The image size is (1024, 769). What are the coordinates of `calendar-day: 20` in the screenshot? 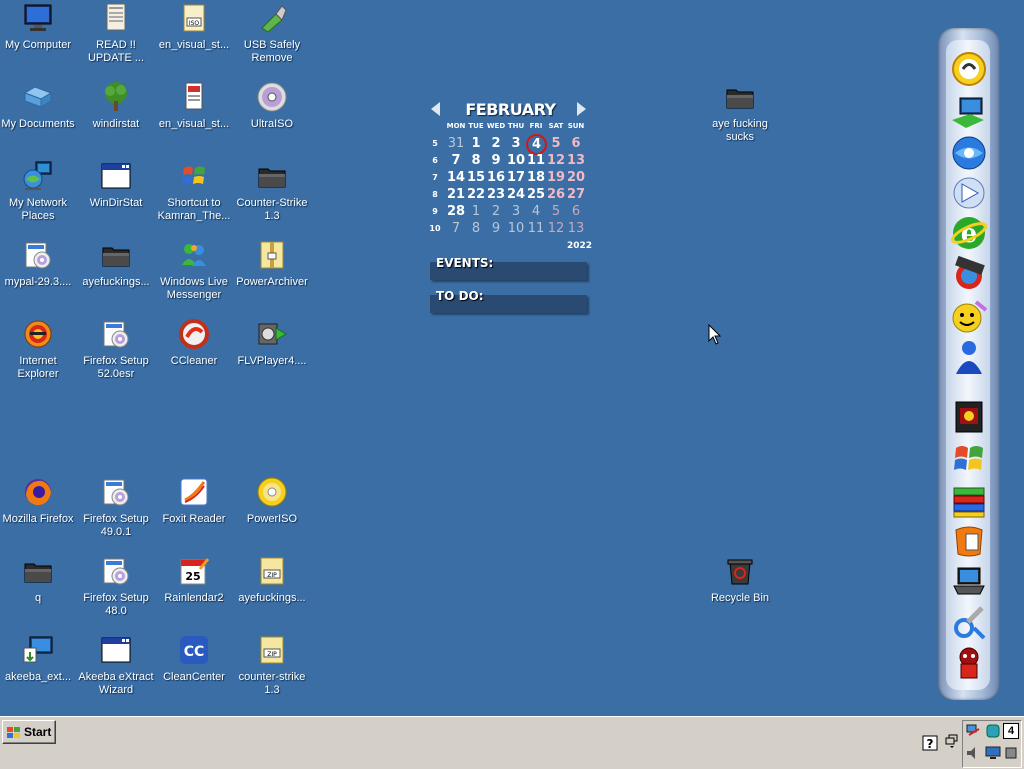 It's located at (576, 177).